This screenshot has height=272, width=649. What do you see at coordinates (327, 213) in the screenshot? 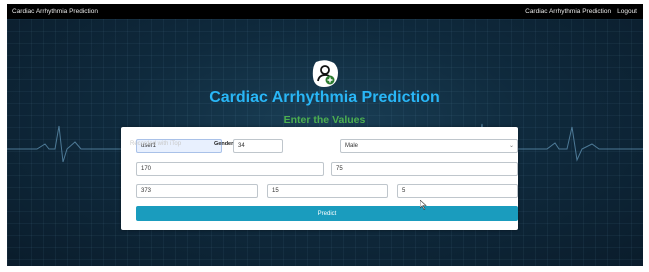
I see `predict-button: Predict` at bounding box center [327, 213].